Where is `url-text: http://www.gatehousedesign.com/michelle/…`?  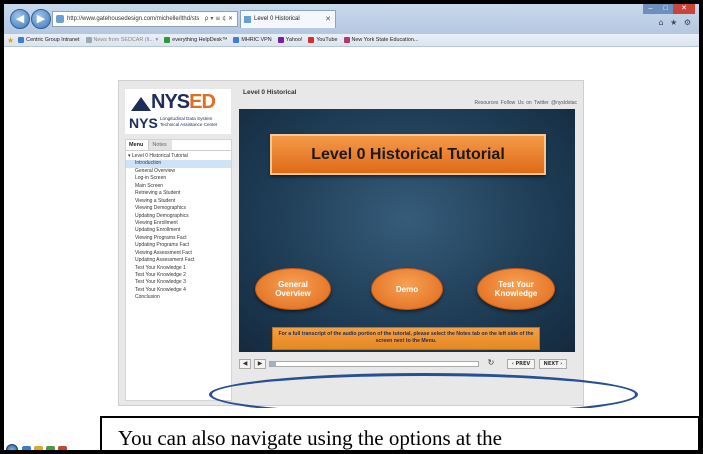
url-text: http://www.gatehousedesign.com/michelle/… is located at coordinates (133, 19).